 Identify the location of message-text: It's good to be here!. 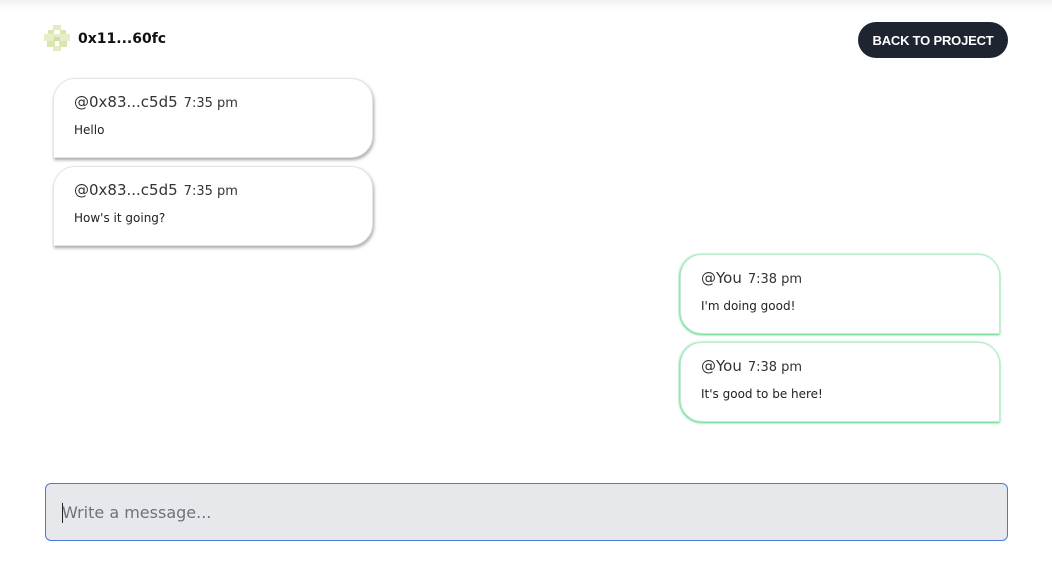
(762, 394).